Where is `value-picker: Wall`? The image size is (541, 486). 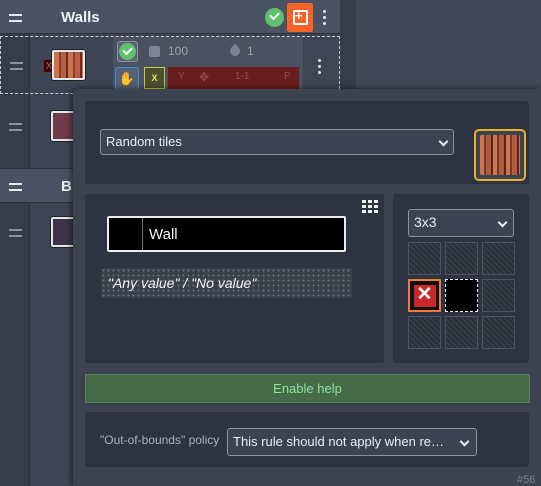
value-picker: Wall is located at coordinates (226, 234).